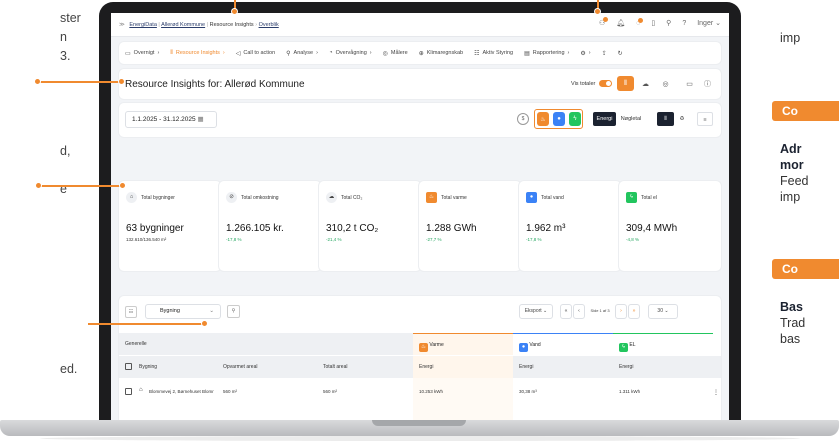  Describe the element at coordinates (546, 228) in the screenshot. I see `card-value: 1.962 m³` at that location.